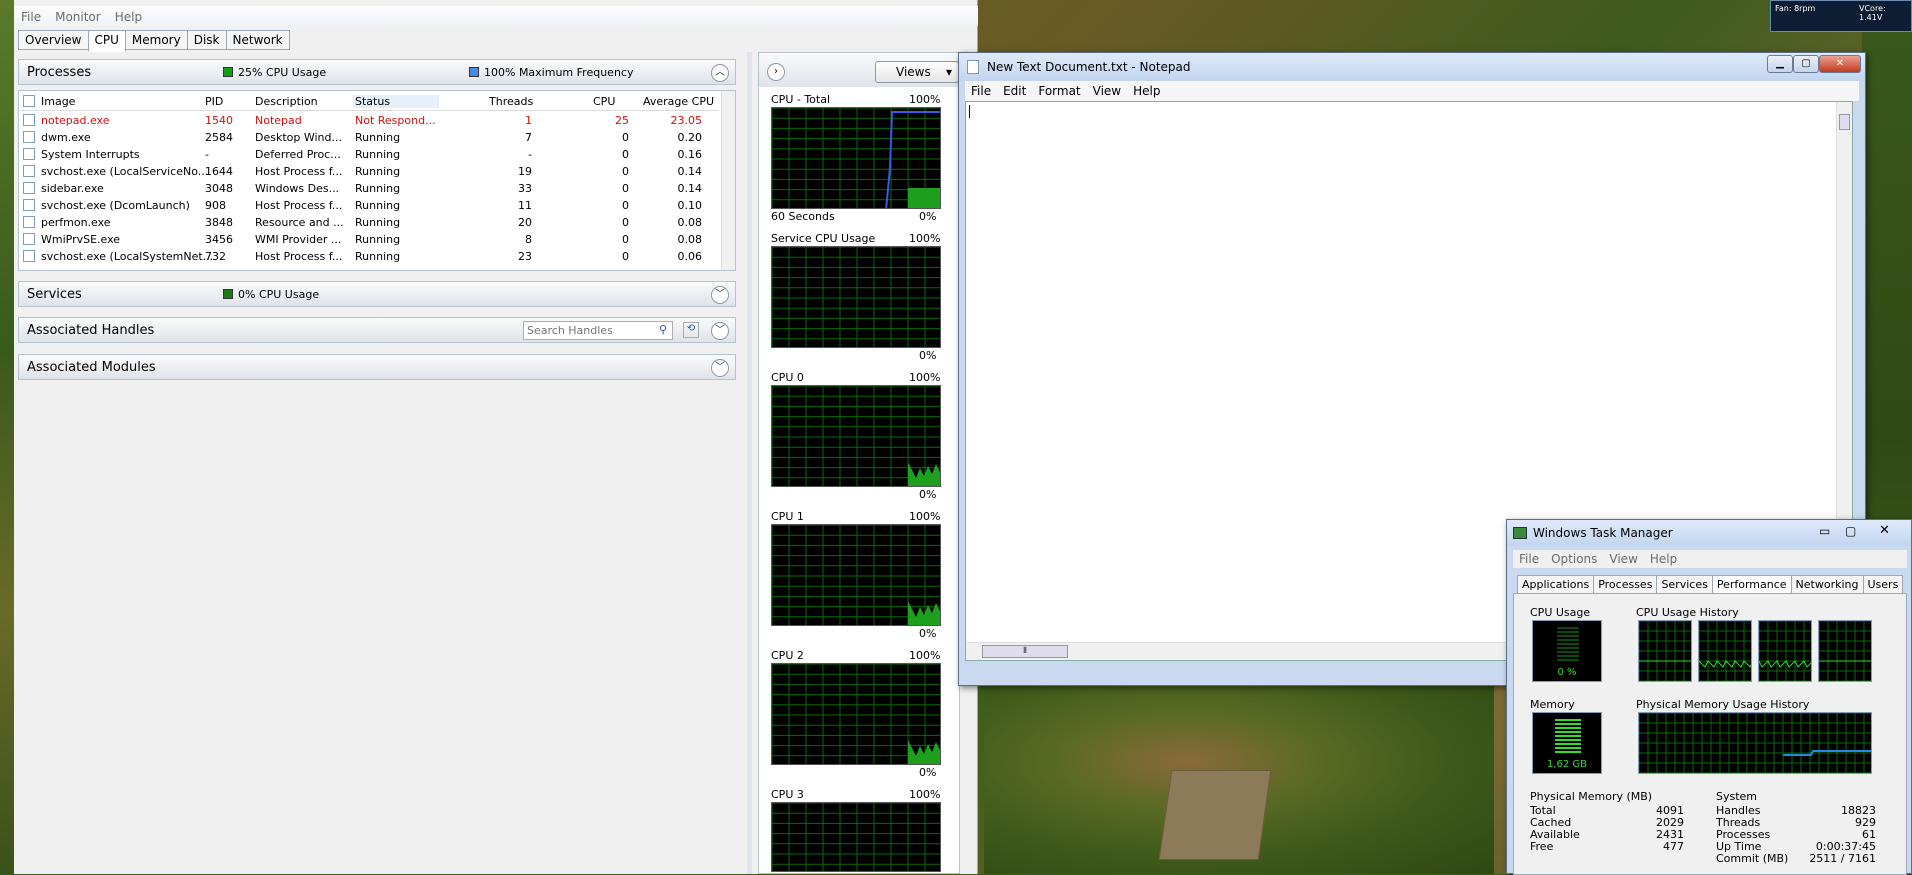 This screenshot has height=875, width=1912. Describe the element at coordinates (691, 330) in the screenshot. I see `refresh-icon: ⟲` at that location.